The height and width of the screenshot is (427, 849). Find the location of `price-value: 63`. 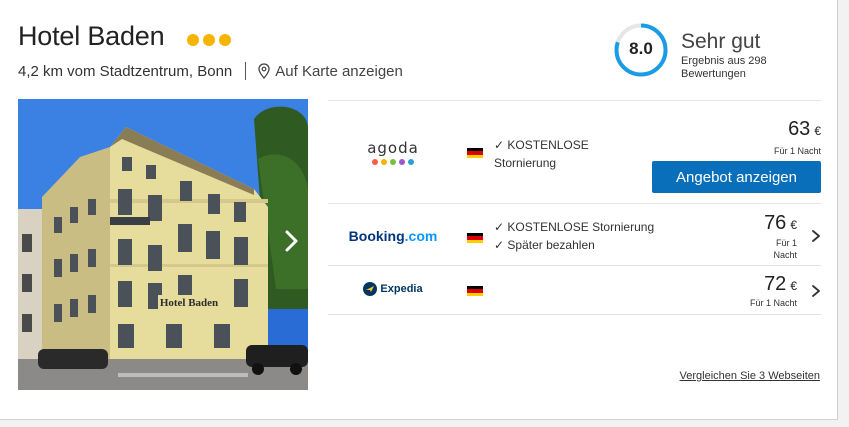

price-value: 63 is located at coordinates (799, 129).